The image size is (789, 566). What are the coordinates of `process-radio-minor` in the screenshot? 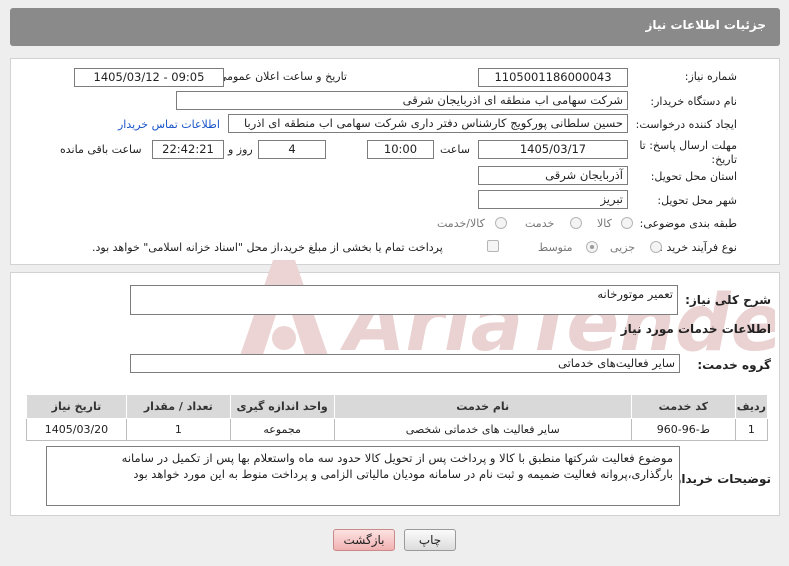 It's located at (656, 247).